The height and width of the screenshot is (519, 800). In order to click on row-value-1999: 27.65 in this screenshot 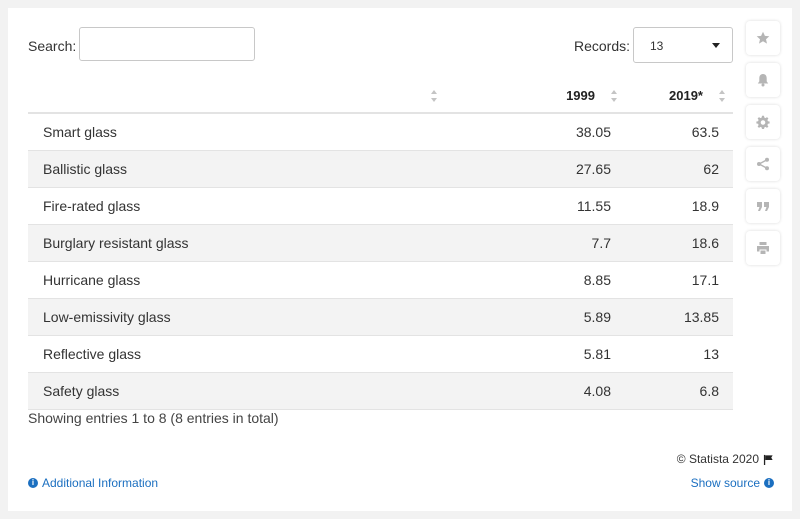, I will do `click(535, 169)`.